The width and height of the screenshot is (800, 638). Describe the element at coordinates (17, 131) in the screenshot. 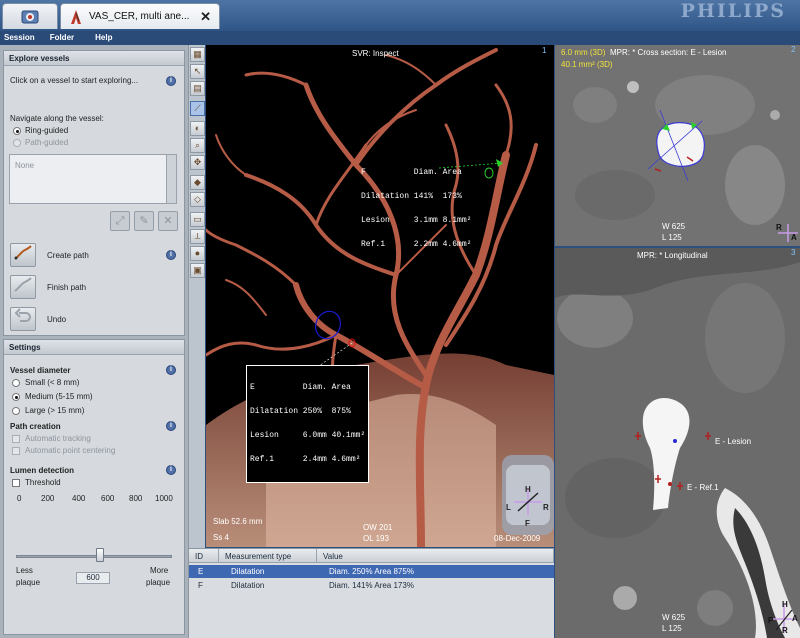

I see `ring-guided-radio` at that location.